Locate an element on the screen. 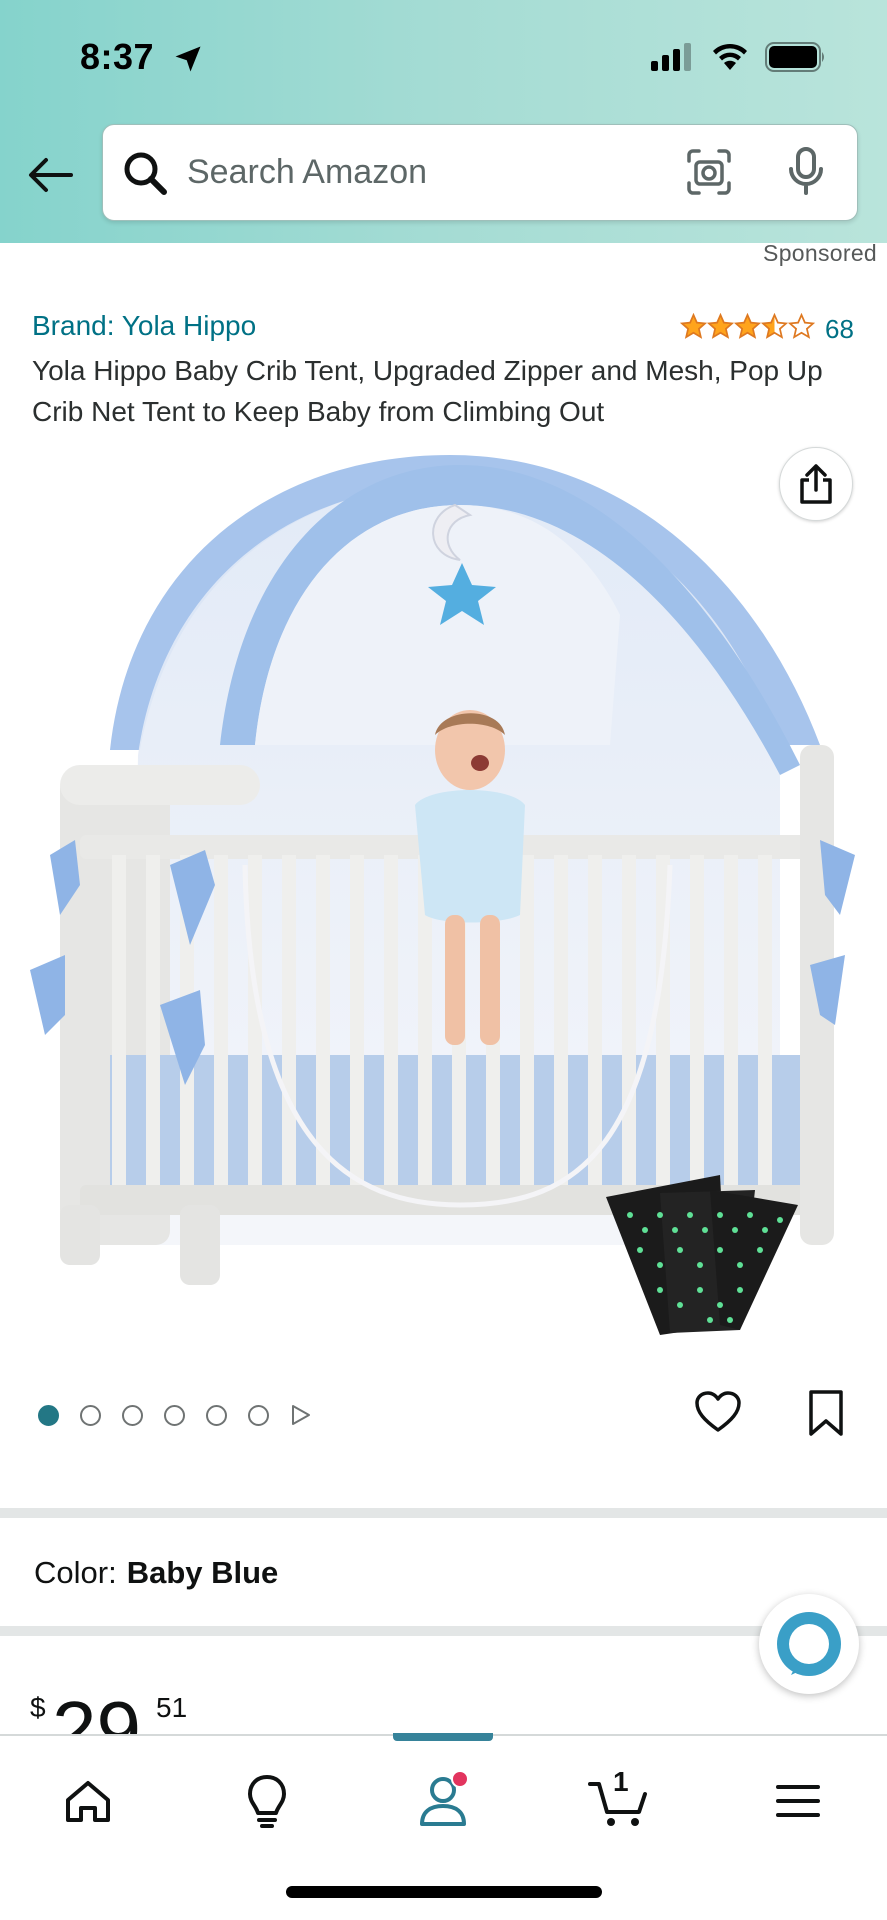 Image resolution: width=887 pixels, height=1920 pixels. alexa-icon is located at coordinates (809, 1644).